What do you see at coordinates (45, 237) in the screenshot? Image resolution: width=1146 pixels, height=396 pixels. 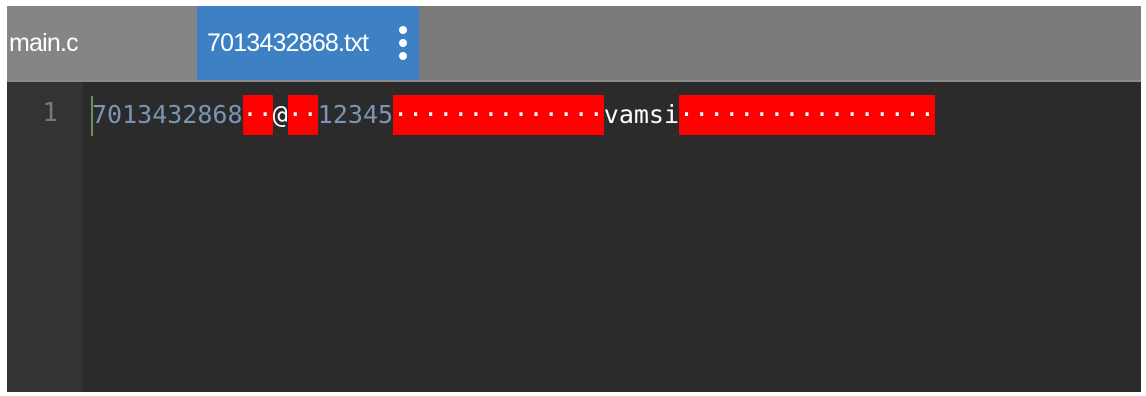 I see `line-number-gutter: 1` at bounding box center [45, 237].